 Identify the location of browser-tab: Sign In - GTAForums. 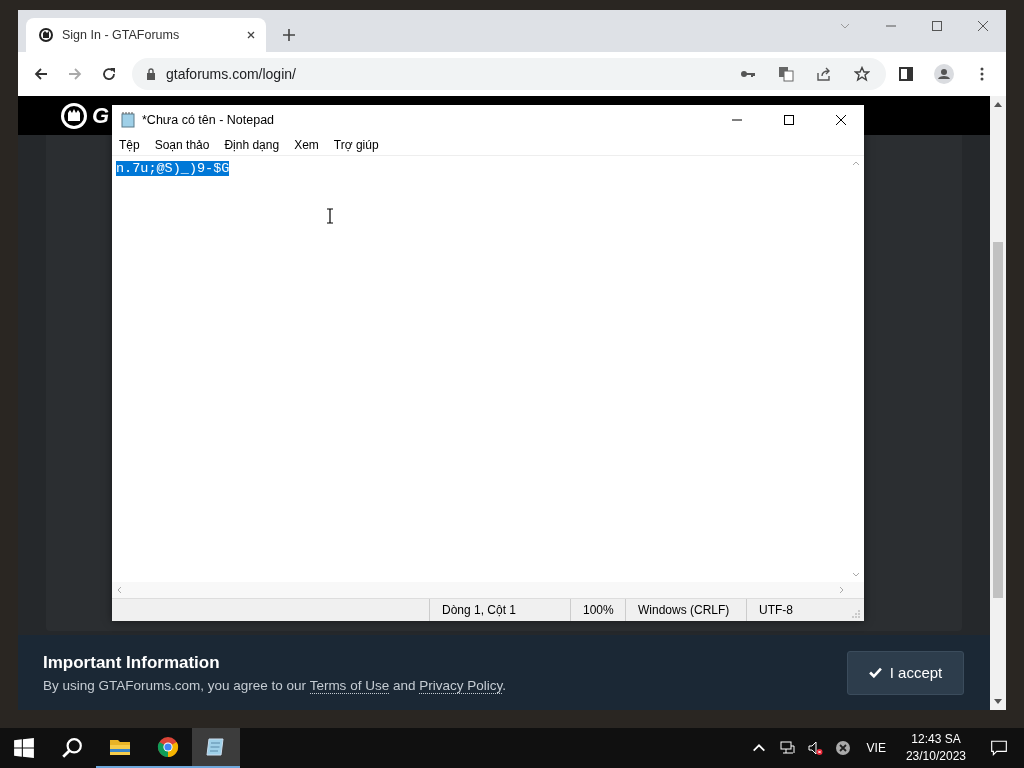
(146, 35).